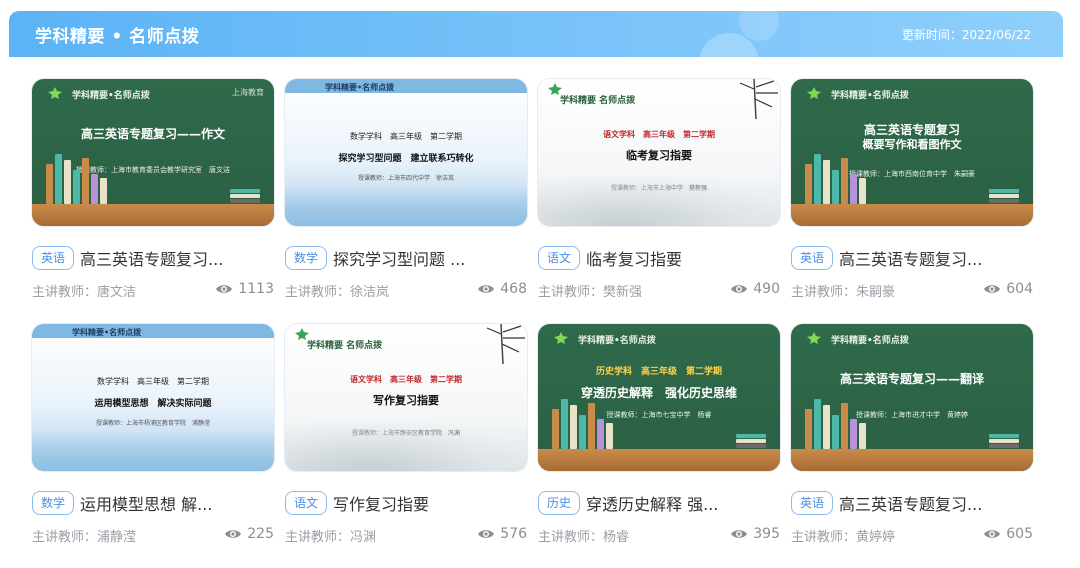 Image resolution: width=1080 pixels, height=568 pixels. Describe the element at coordinates (1008, 289) in the screenshot. I see `view-count: 604` at that location.